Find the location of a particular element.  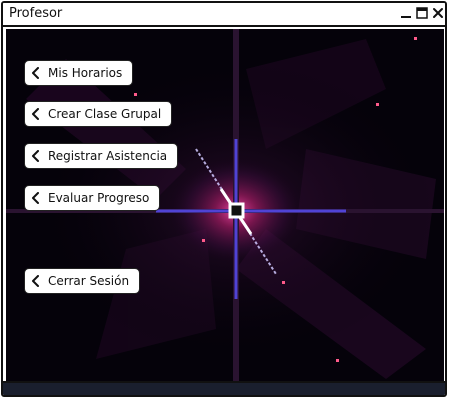

close-icon is located at coordinates (438, 13).